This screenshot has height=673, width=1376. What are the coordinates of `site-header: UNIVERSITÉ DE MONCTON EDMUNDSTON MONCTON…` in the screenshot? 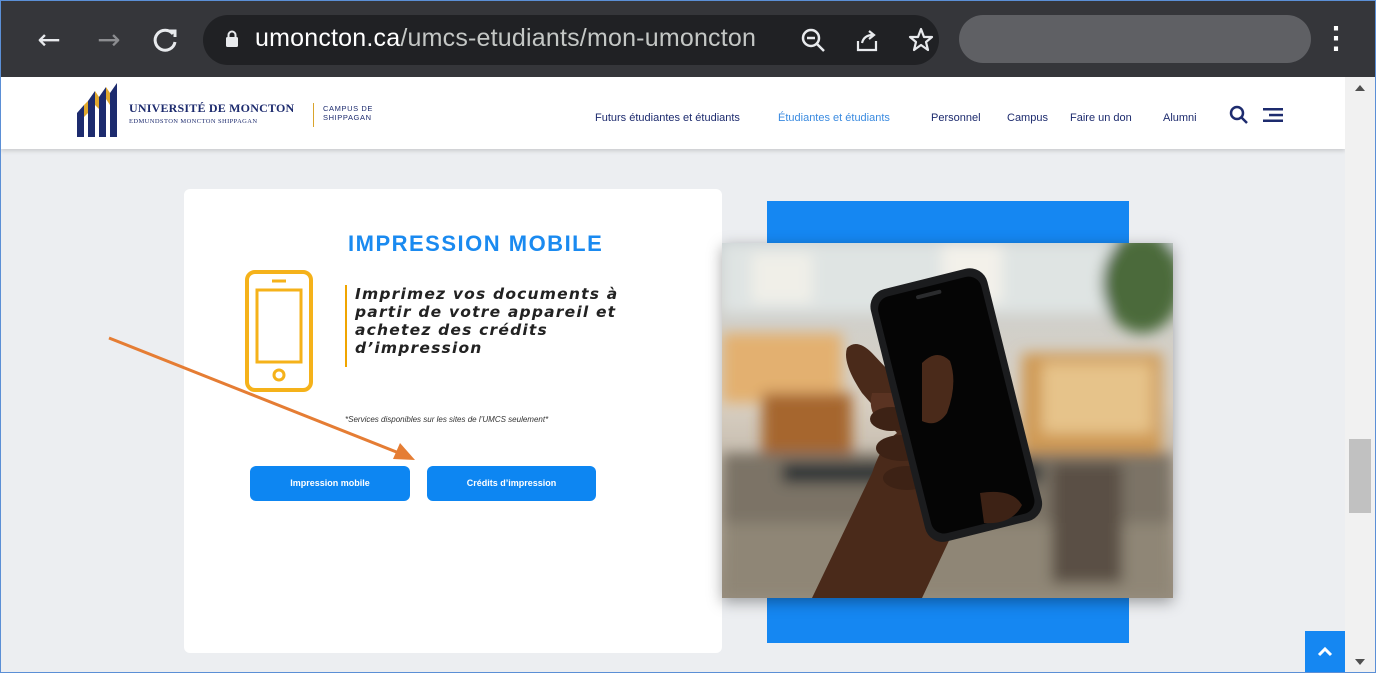 It's located at (673, 113).